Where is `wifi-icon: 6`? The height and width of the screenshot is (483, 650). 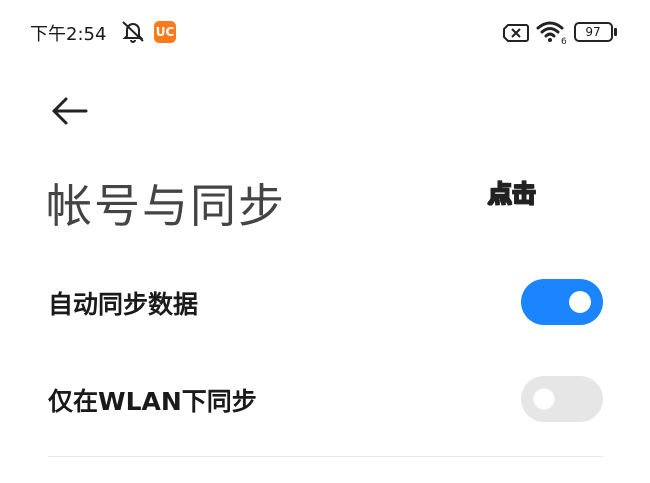 wifi-icon: 6 is located at coordinates (551, 33).